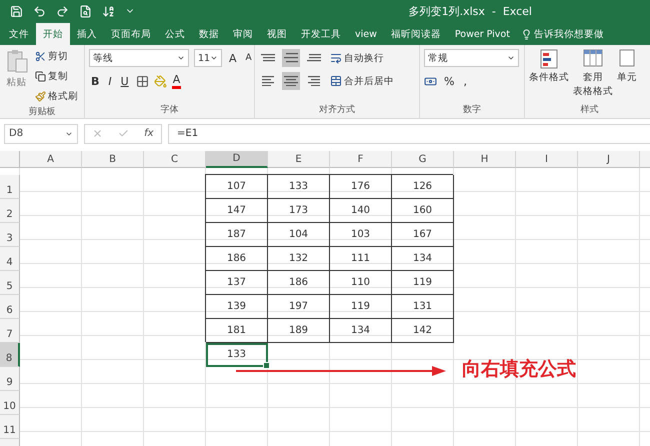  I want to click on table-cell: 197, so click(299, 307).